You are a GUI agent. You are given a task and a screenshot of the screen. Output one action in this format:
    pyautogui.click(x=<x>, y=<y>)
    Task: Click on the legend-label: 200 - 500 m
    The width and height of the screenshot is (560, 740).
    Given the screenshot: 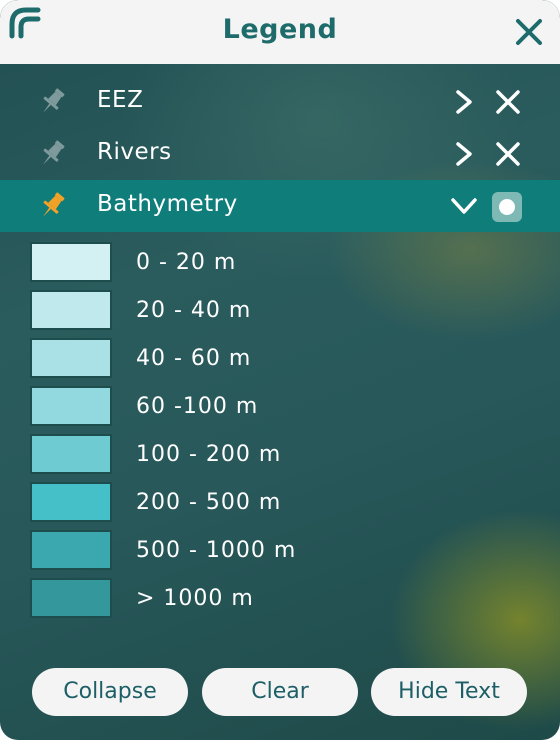 What is the action you would take?
    pyautogui.click(x=209, y=502)
    